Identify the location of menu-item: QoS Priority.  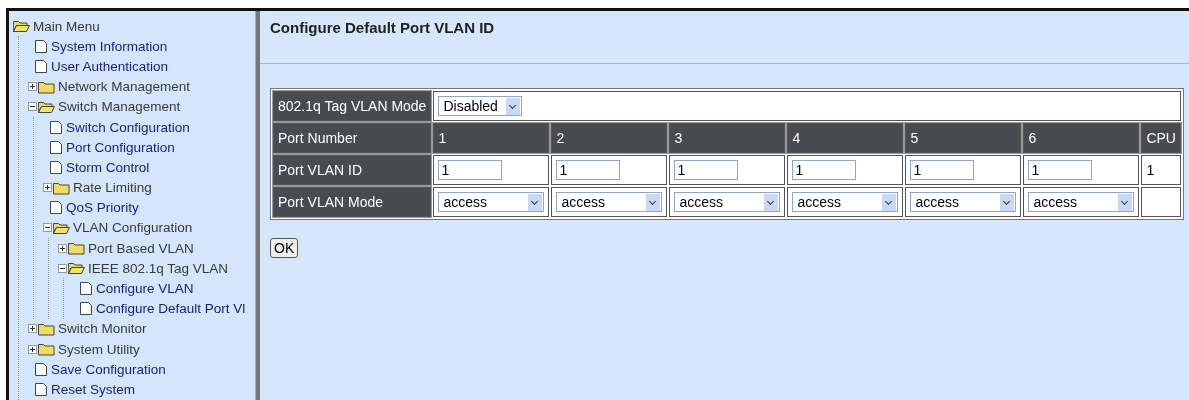
(102, 208).